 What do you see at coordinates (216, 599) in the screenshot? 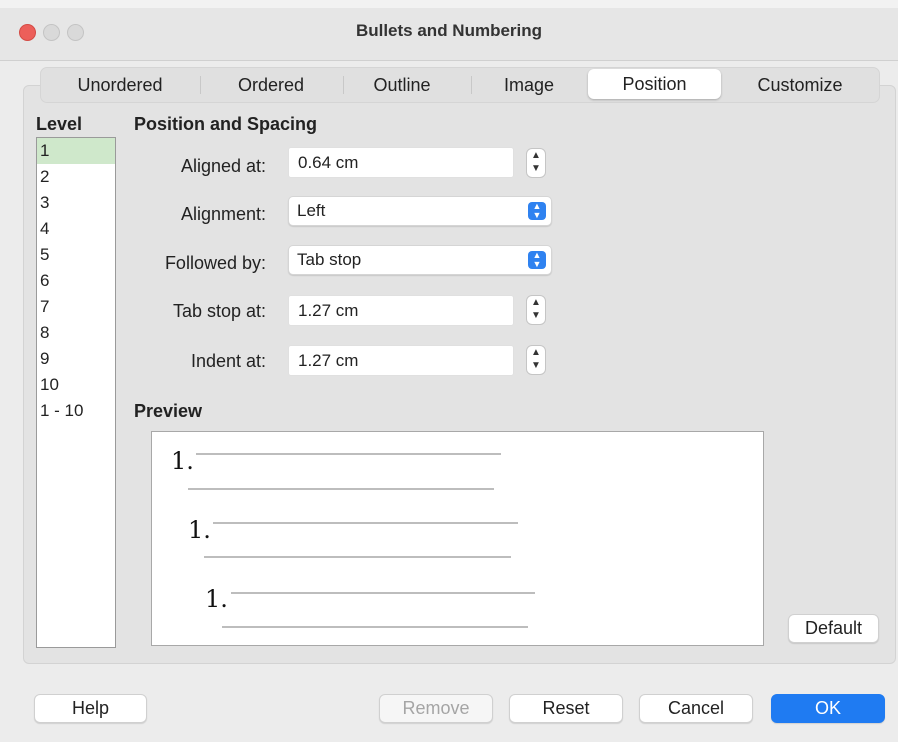
I see `preview-number-level3: 1.` at bounding box center [216, 599].